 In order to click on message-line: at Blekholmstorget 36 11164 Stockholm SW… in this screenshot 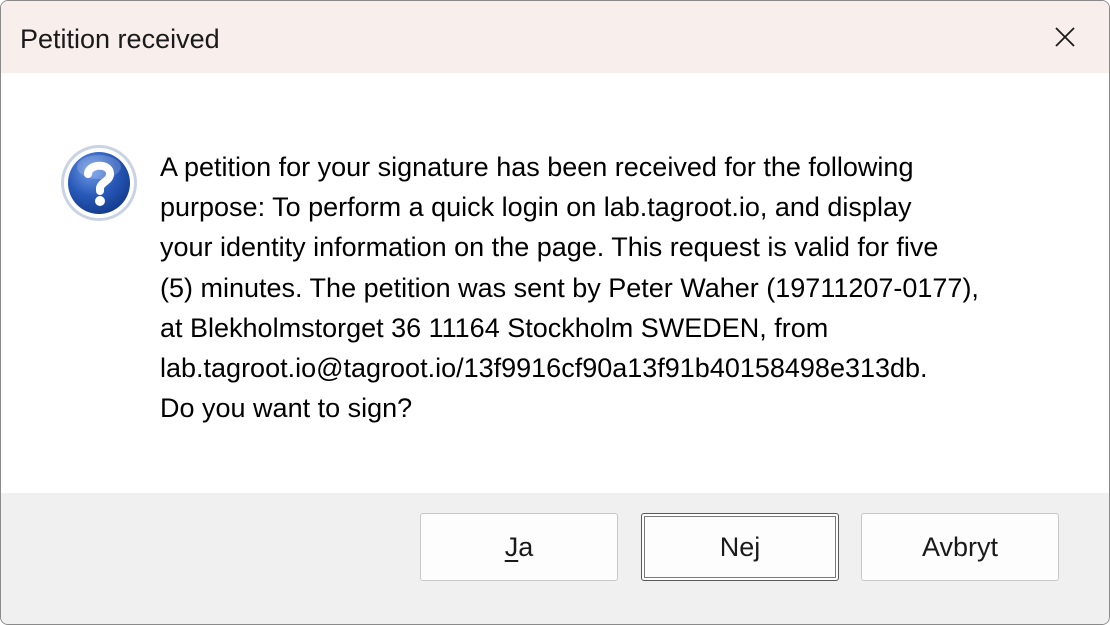, I will do `click(494, 327)`.